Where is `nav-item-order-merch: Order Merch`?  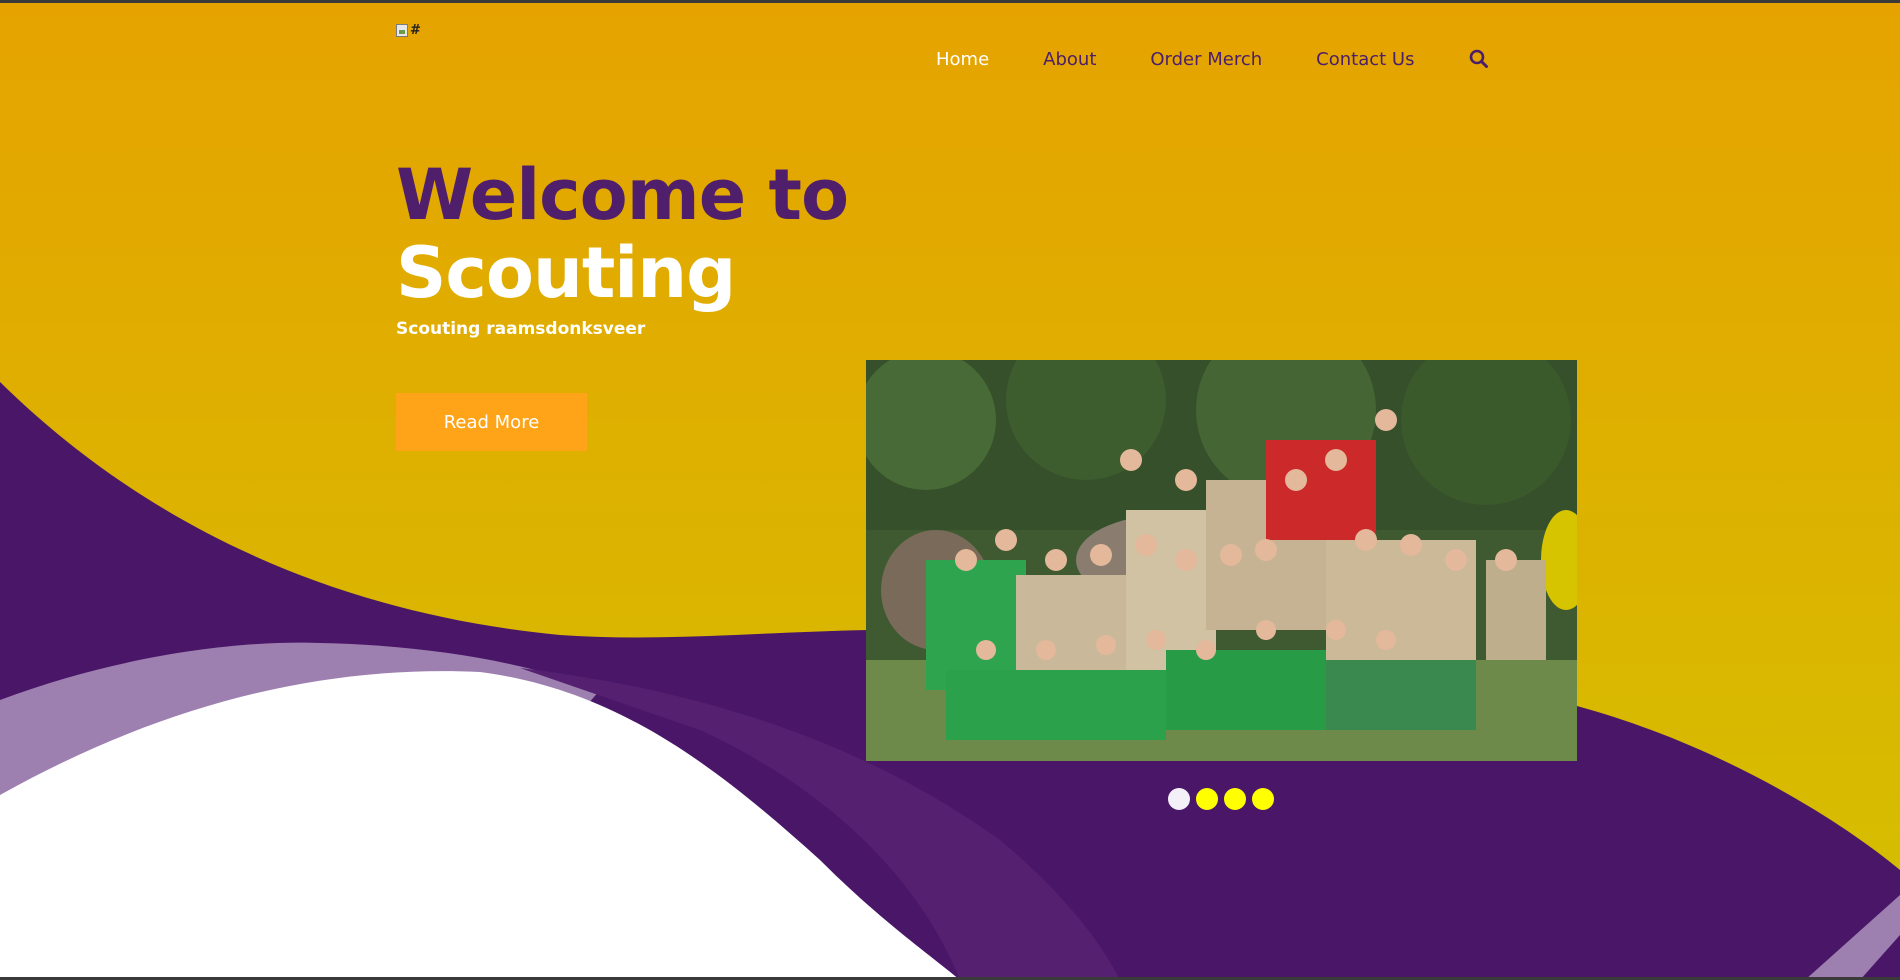 nav-item-order-merch: Order Merch is located at coordinates (1206, 59).